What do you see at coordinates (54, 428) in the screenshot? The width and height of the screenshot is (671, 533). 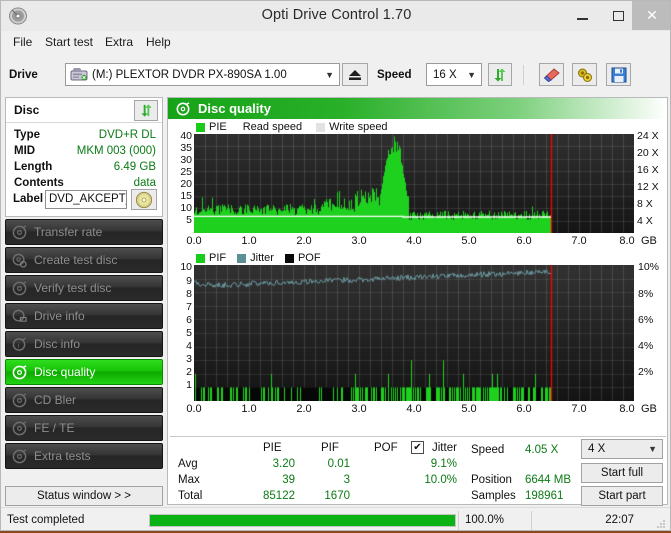 I see `sidebar-item-label: FE / TE` at bounding box center [54, 428].